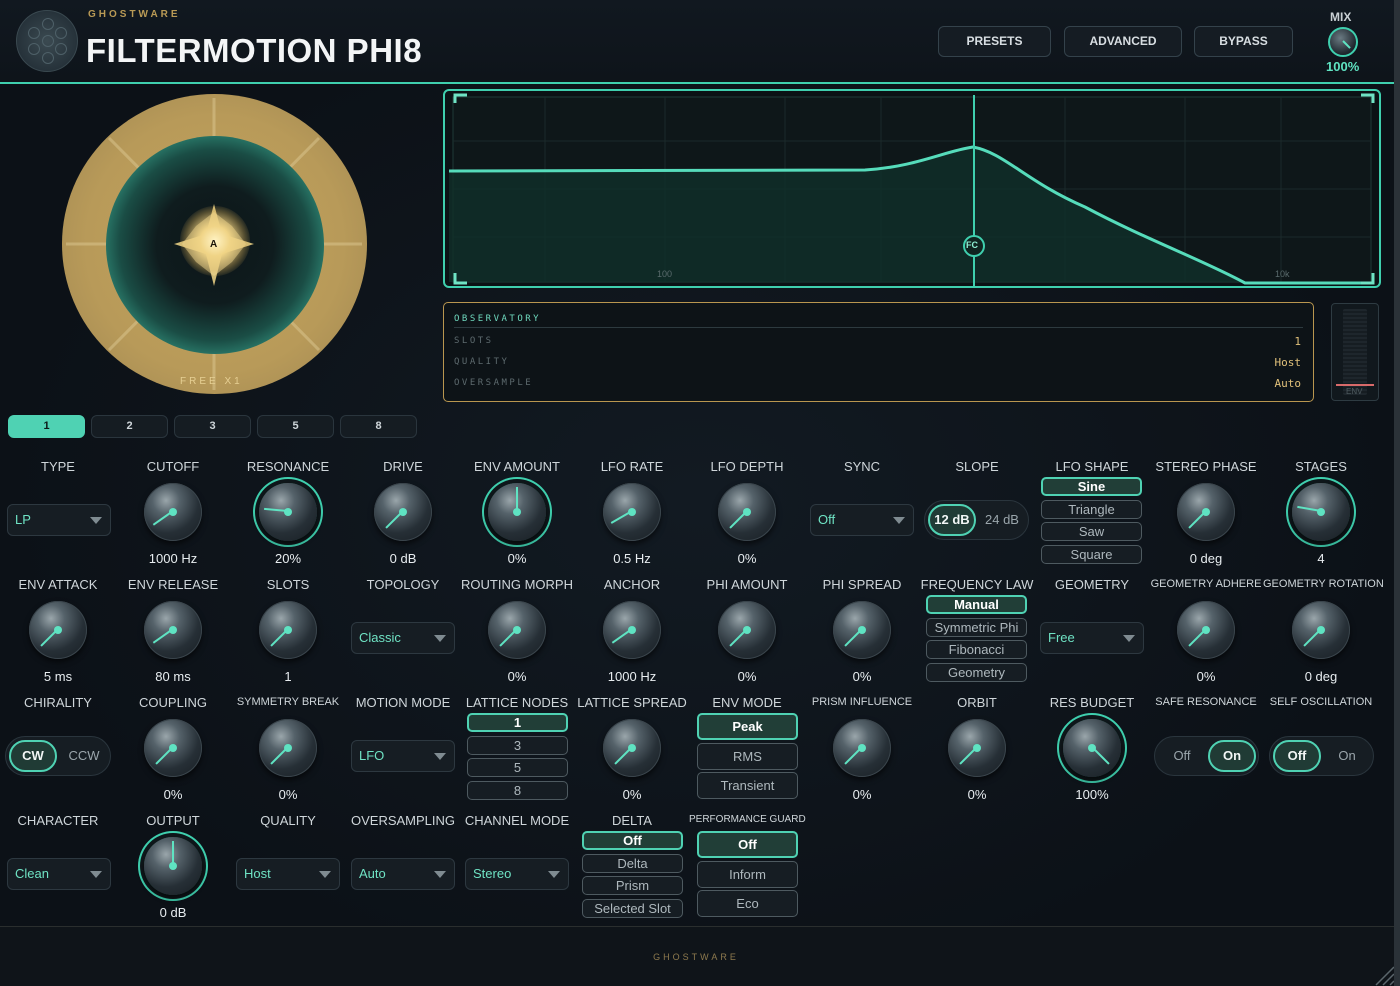 The width and height of the screenshot is (1400, 986). What do you see at coordinates (1343, 42) in the screenshot?
I see `mix-knob` at bounding box center [1343, 42].